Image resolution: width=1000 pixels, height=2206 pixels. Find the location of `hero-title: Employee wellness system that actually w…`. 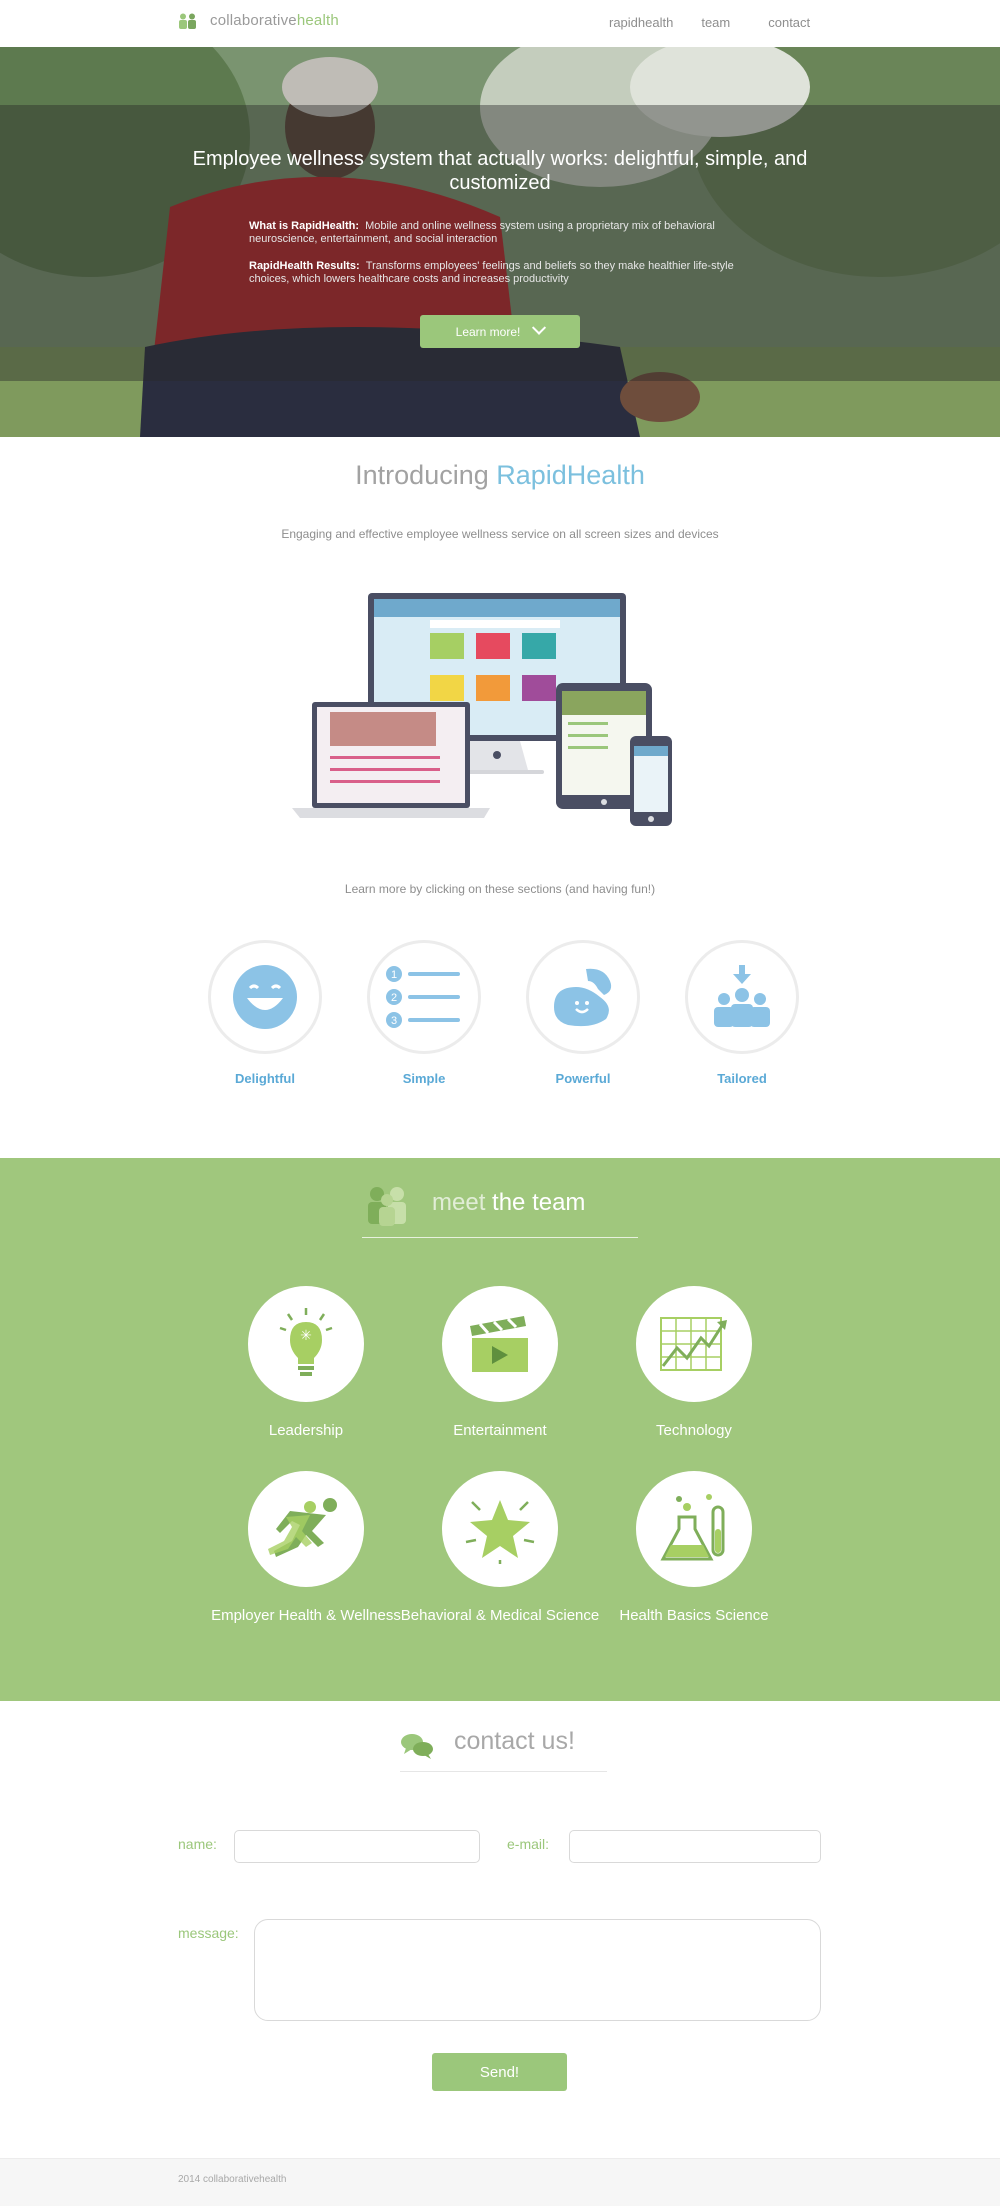

hero-title: Employee wellness system that actually w… is located at coordinates (500, 171).